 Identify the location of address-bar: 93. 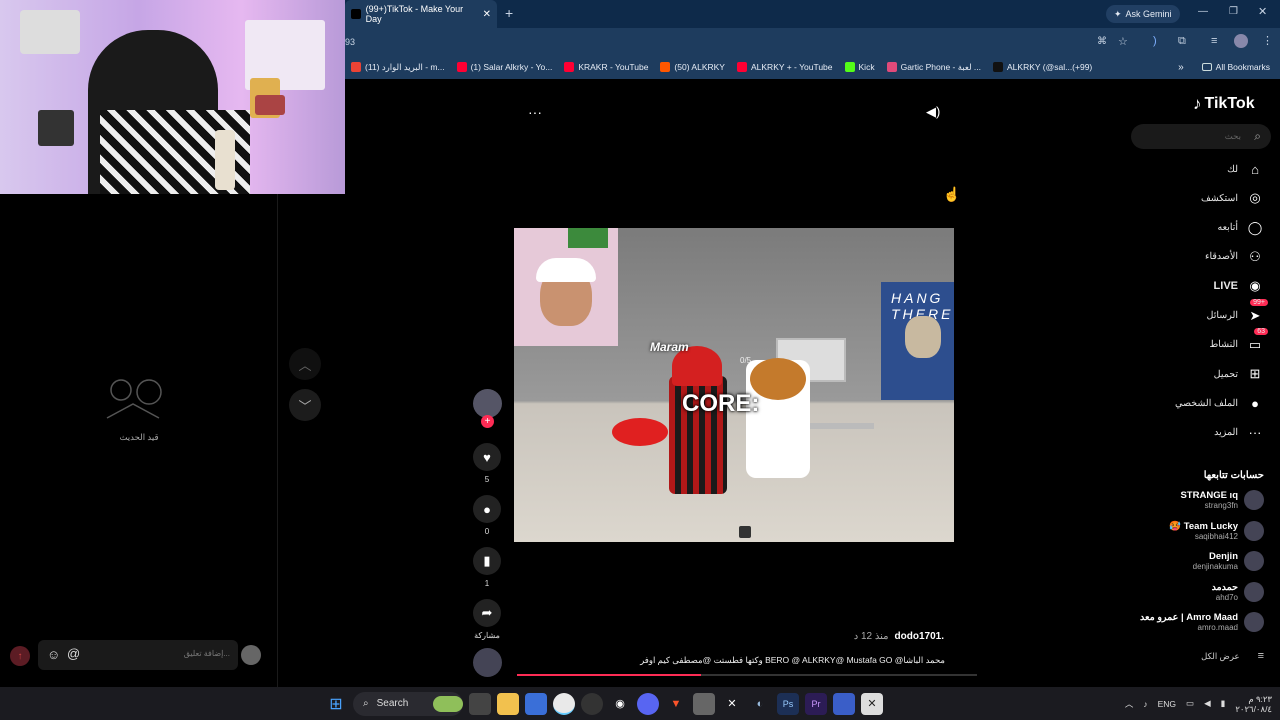
(350, 42).